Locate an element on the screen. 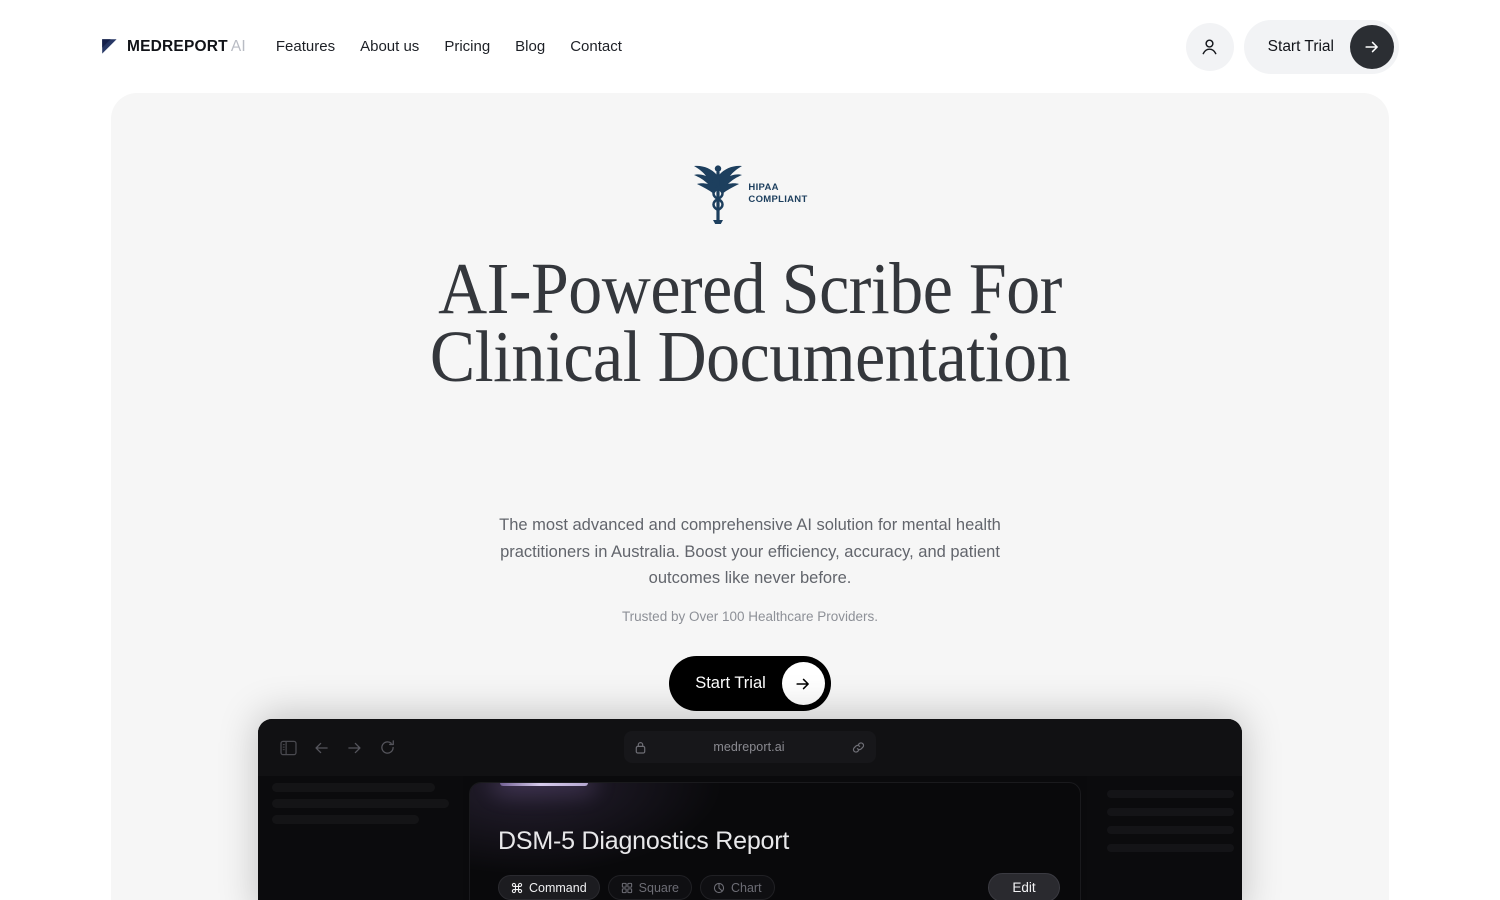 This screenshot has width=1500, height=900. pie-chart-icon is located at coordinates (719, 887).